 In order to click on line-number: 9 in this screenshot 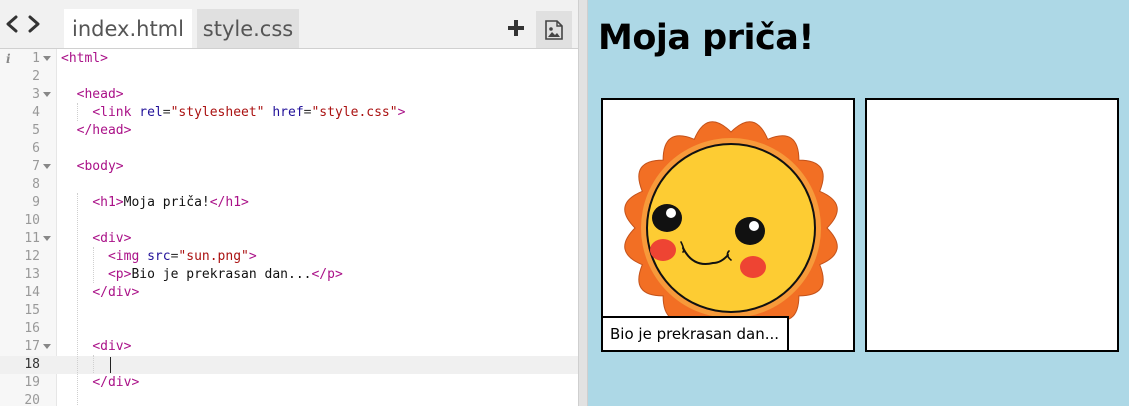, I will do `click(36, 202)`.